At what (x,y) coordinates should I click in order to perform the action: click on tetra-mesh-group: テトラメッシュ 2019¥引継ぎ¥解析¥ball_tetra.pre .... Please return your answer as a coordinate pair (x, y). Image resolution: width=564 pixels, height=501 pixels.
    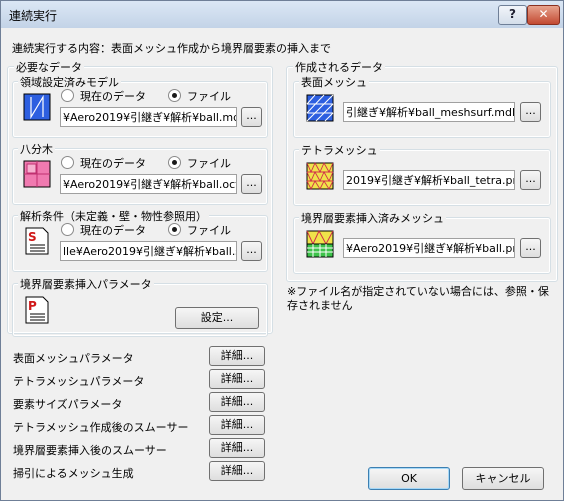
    Looking at the image, I should click on (422, 174).